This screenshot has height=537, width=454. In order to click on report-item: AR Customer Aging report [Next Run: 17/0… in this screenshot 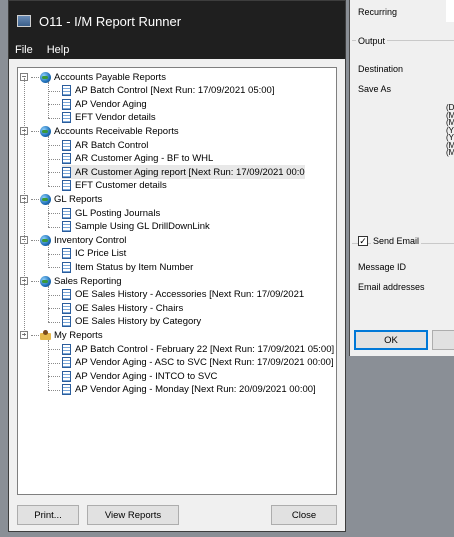, I will do `click(176, 172)`.